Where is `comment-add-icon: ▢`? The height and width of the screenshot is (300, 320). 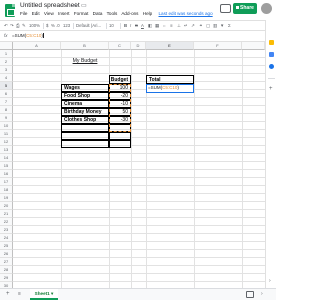 comment-add-icon: ▢ is located at coordinates (208, 26).